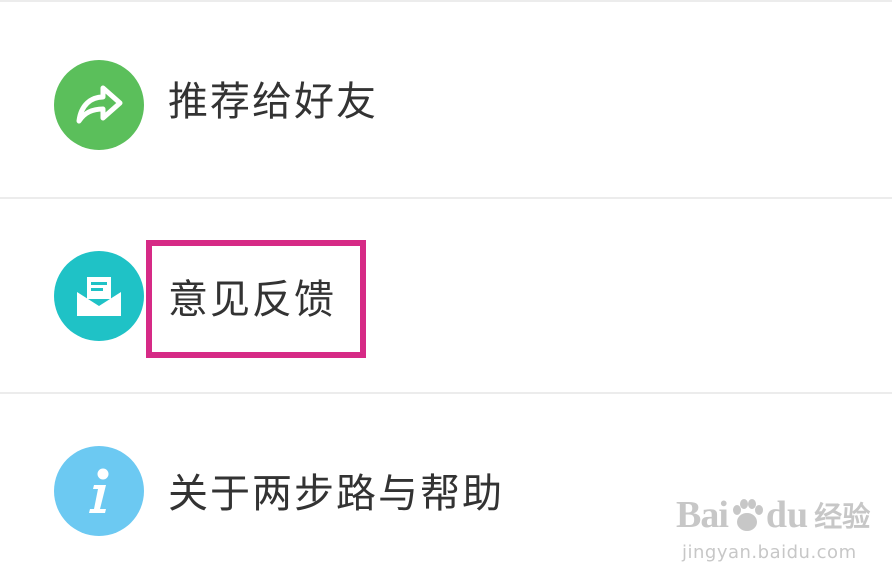  I want to click on baidu-jingyan-watermark: Bai du 经验 jingyan.baidu.com, so click(776, 535).